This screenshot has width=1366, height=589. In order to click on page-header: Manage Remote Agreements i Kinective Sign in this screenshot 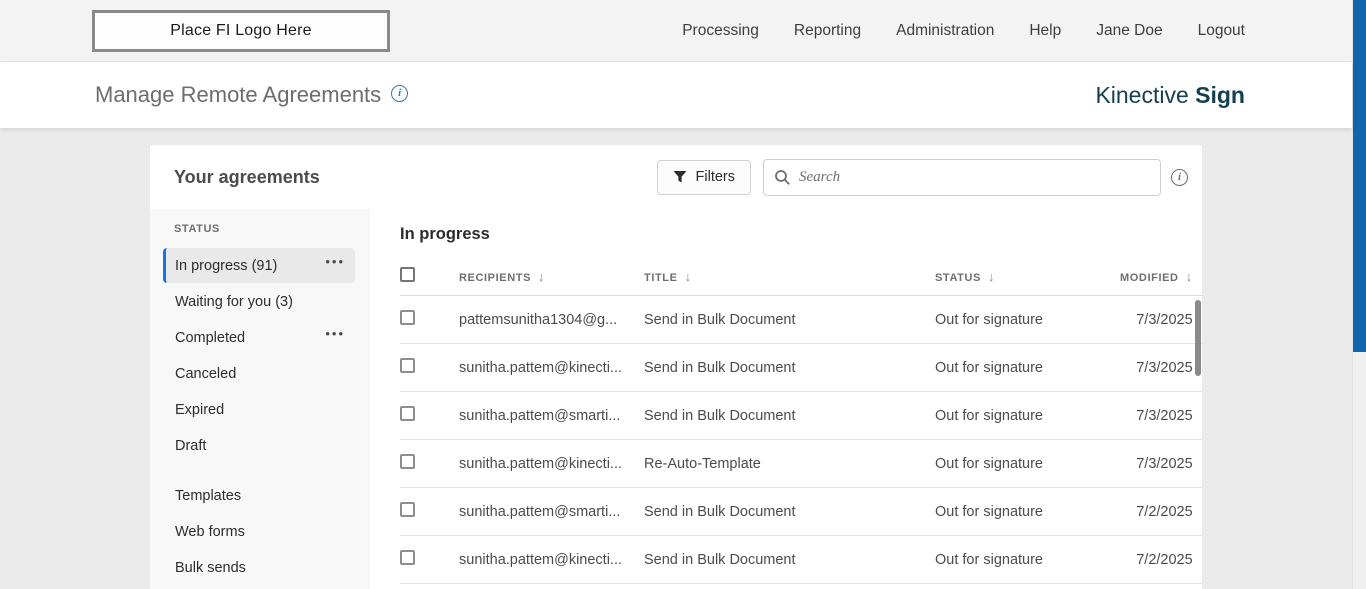, I will do `click(676, 95)`.